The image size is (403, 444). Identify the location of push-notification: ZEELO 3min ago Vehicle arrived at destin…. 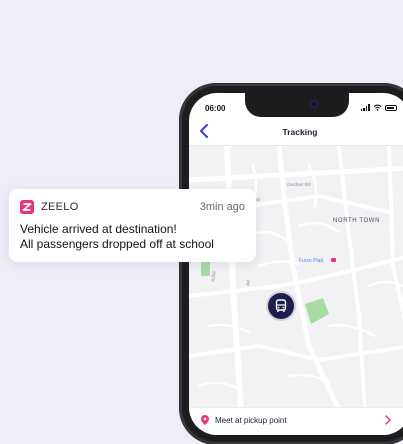
(132, 225).